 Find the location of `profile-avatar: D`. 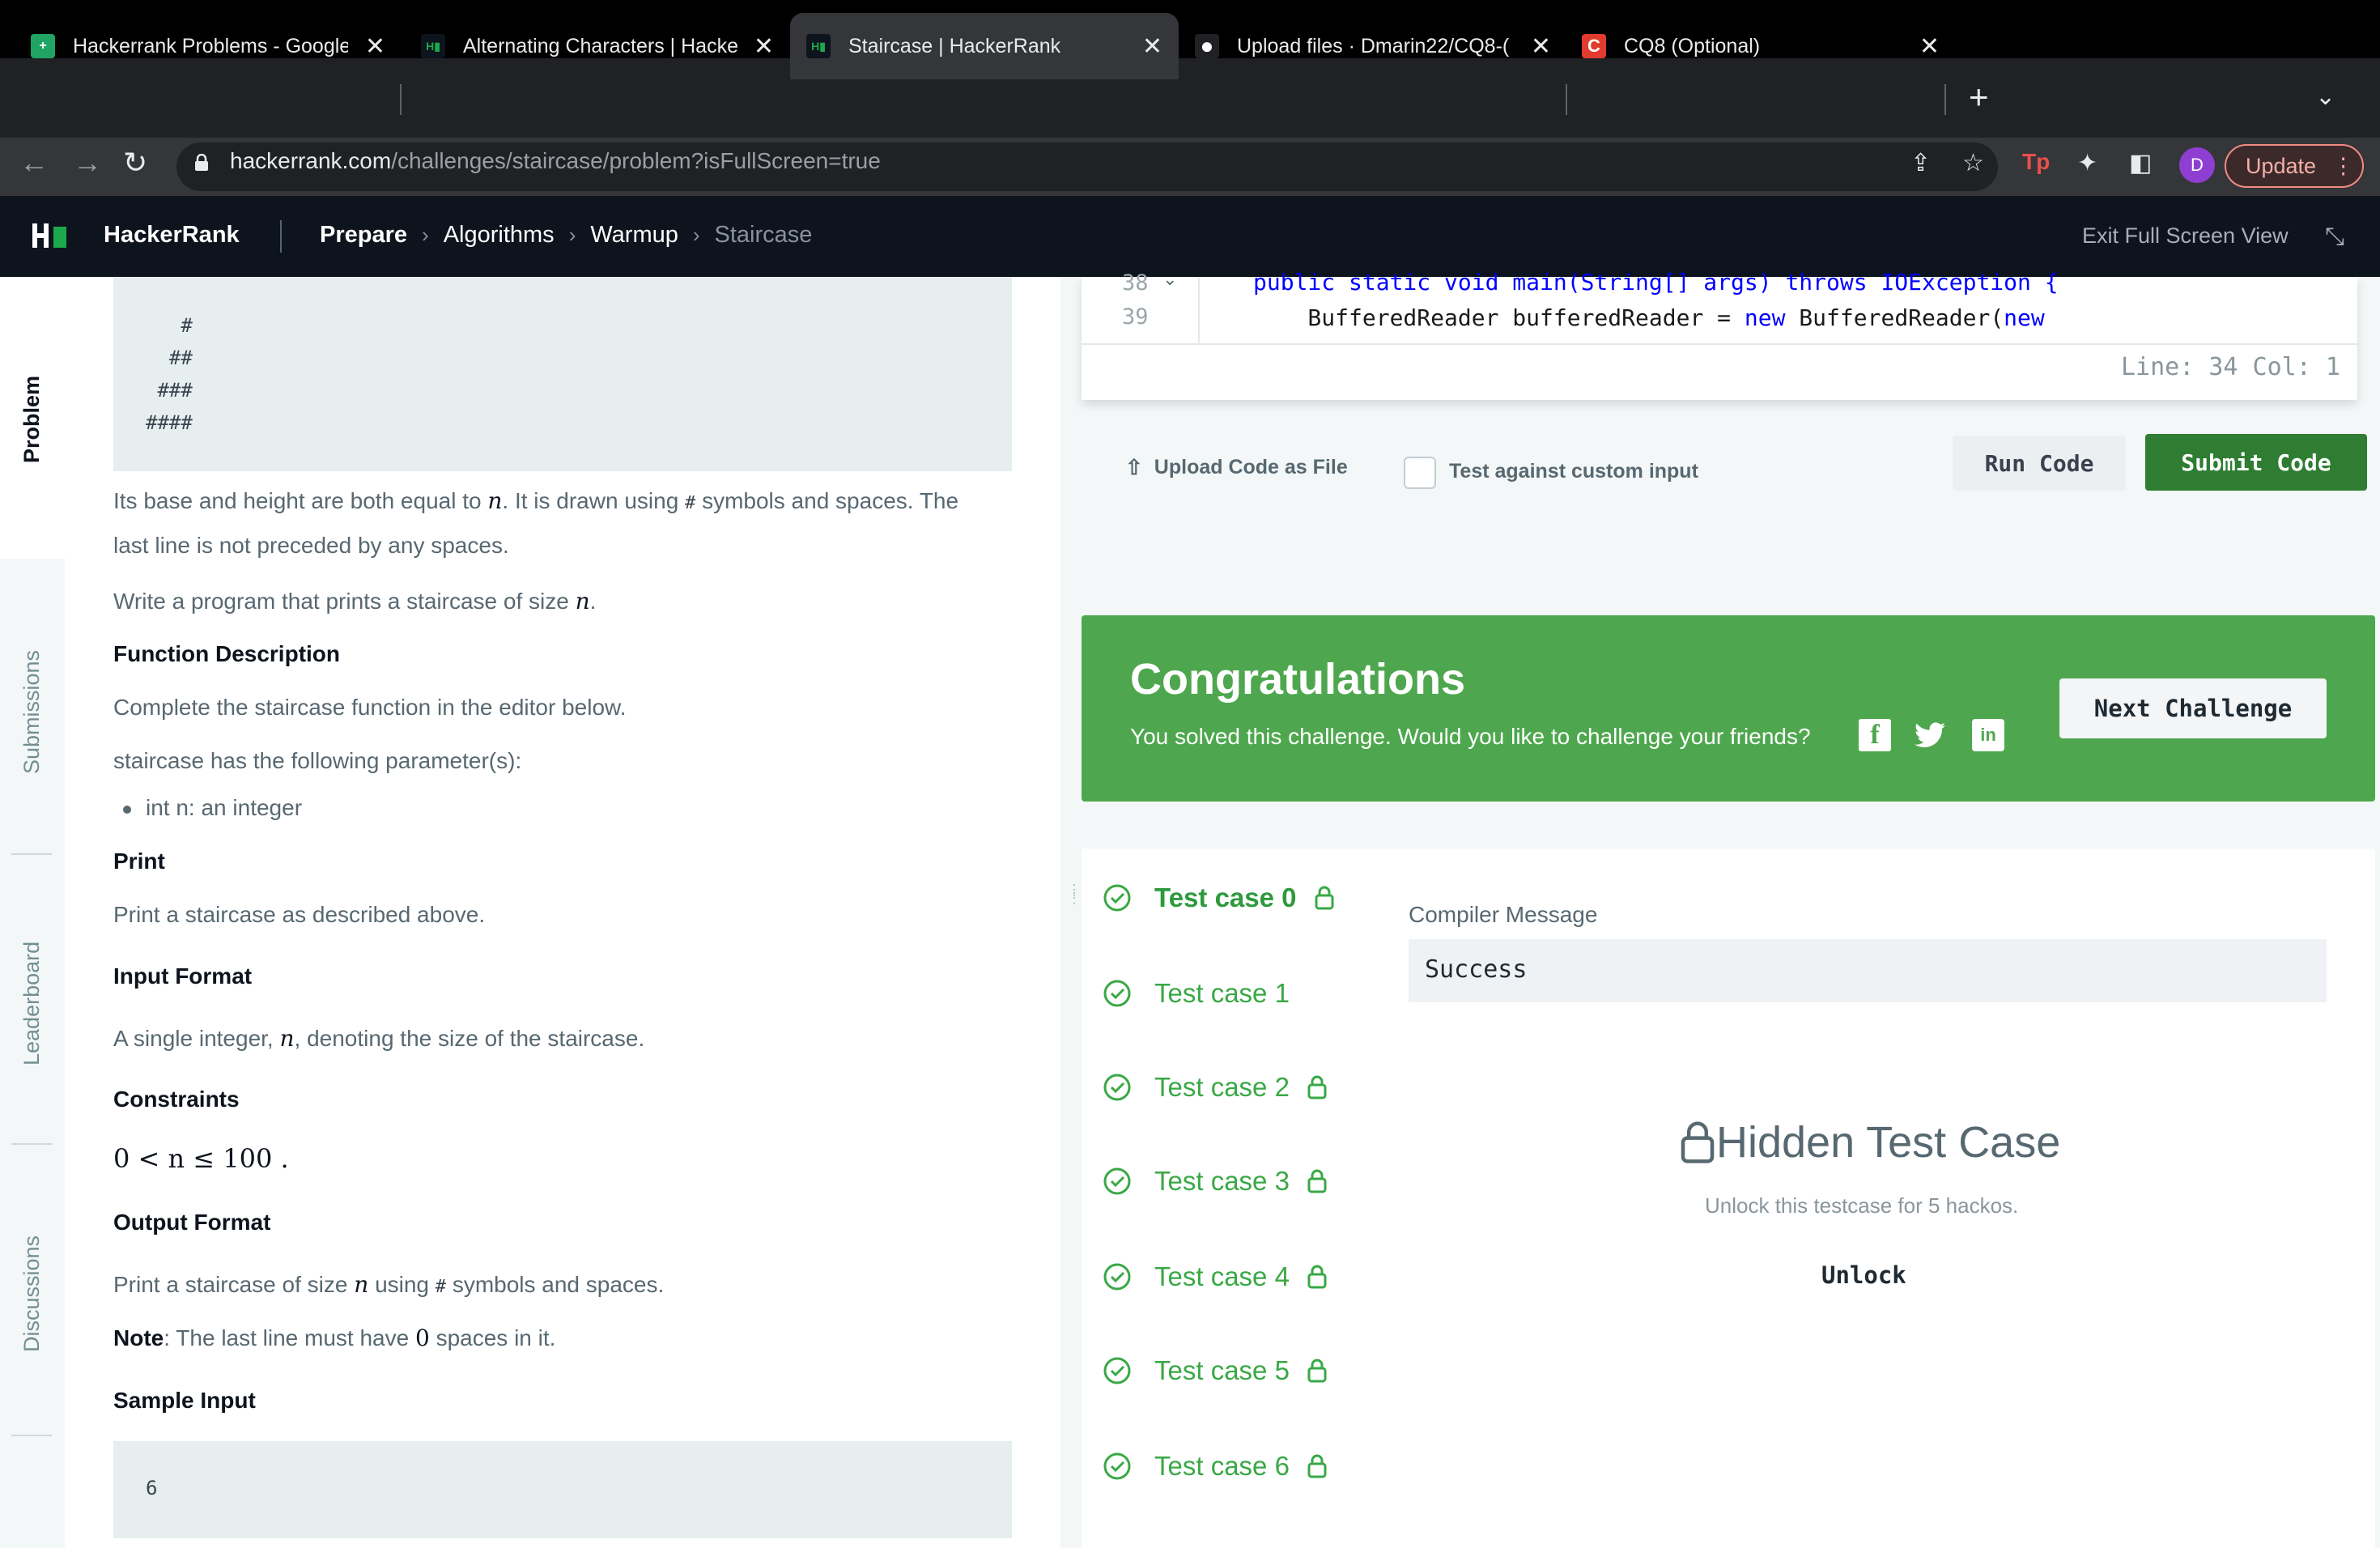

profile-avatar: D is located at coordinates (2197, 165).